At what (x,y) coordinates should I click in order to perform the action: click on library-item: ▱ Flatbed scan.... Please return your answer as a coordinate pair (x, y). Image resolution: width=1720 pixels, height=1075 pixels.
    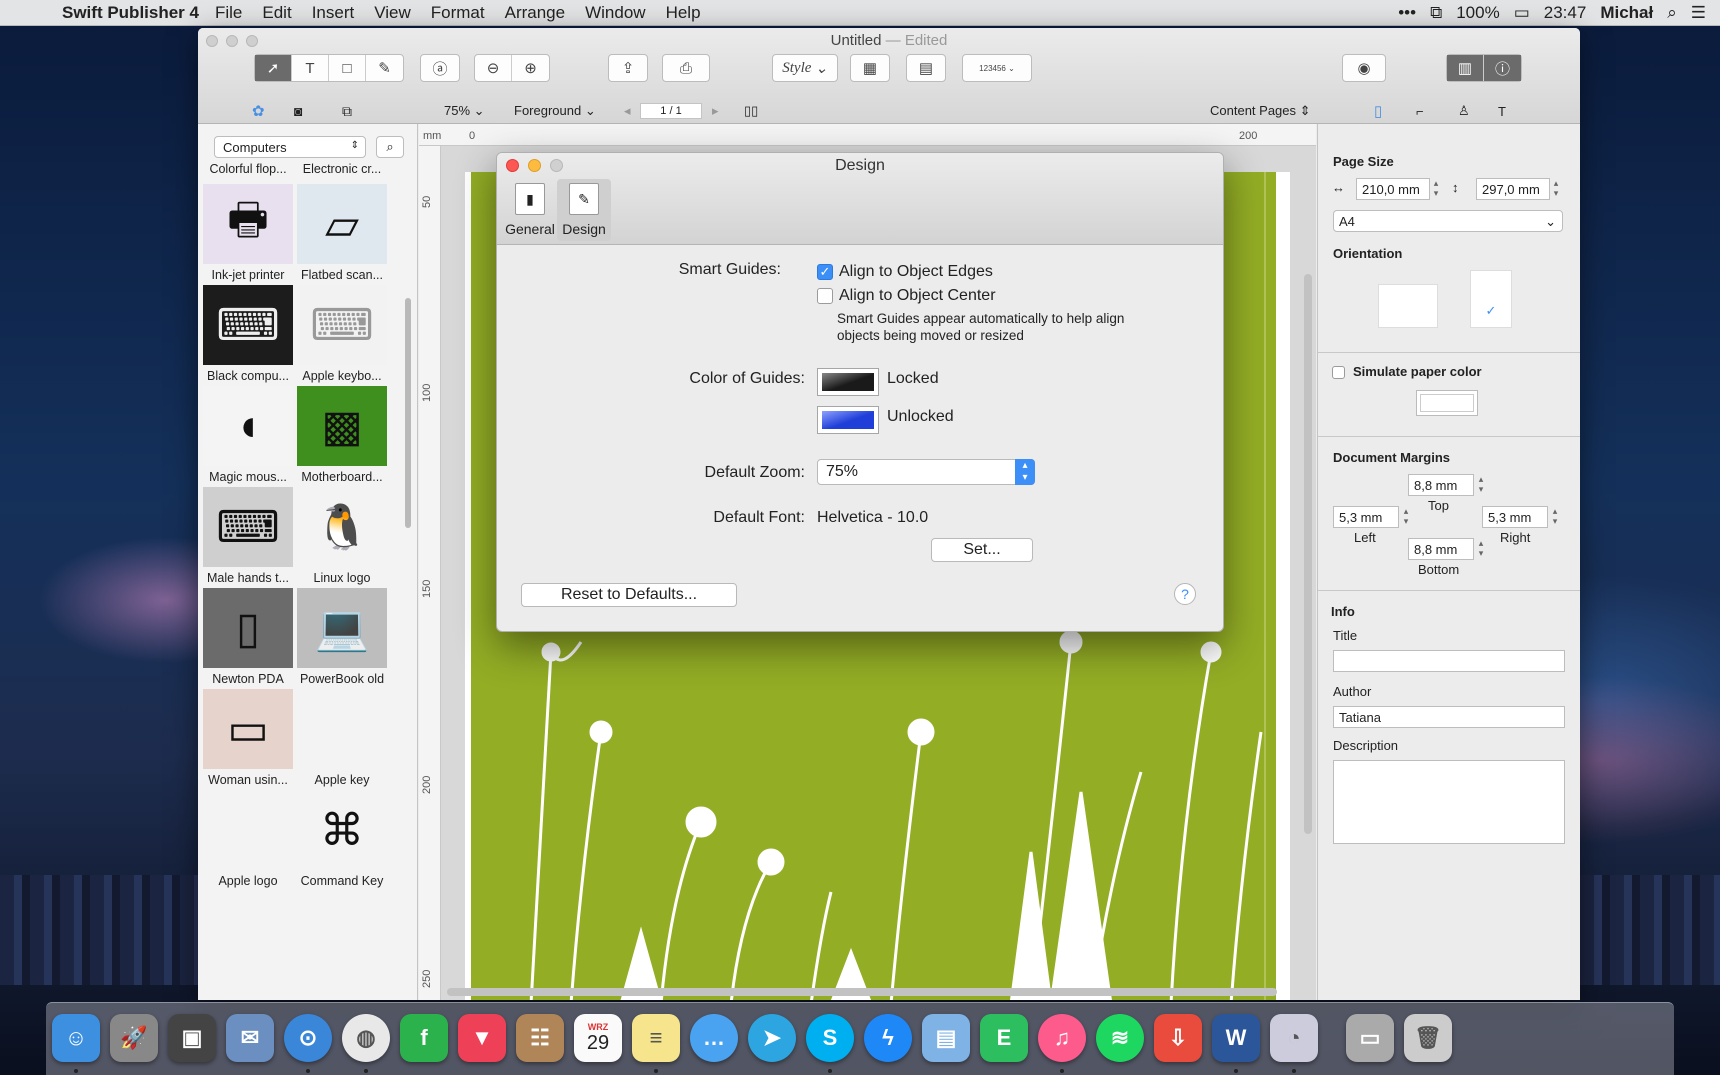
    Looking at the image, I should click on (342, 236).